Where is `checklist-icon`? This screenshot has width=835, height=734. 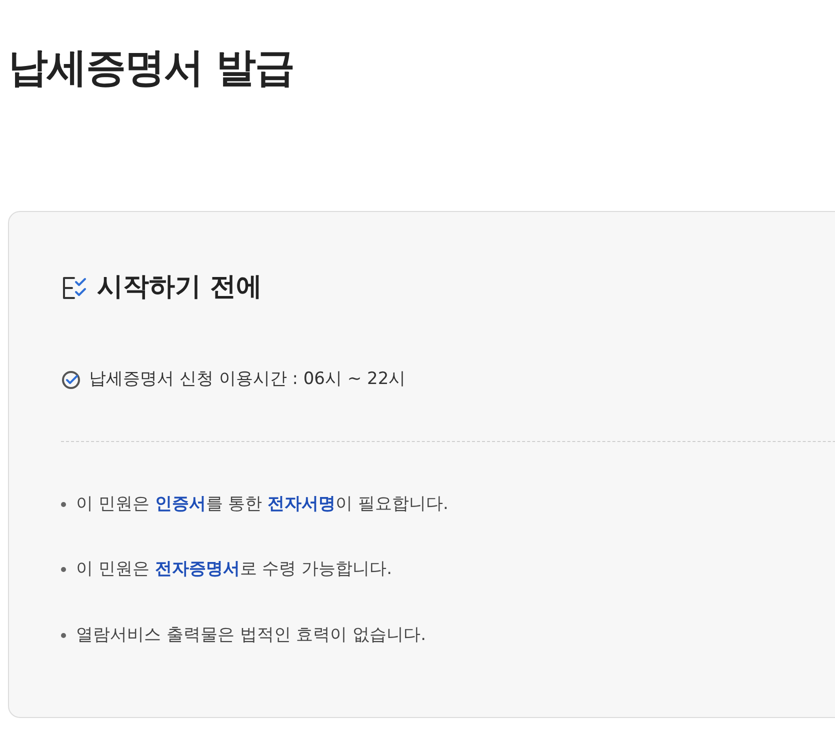
checklist-icon is located at coordinates (74, 287).